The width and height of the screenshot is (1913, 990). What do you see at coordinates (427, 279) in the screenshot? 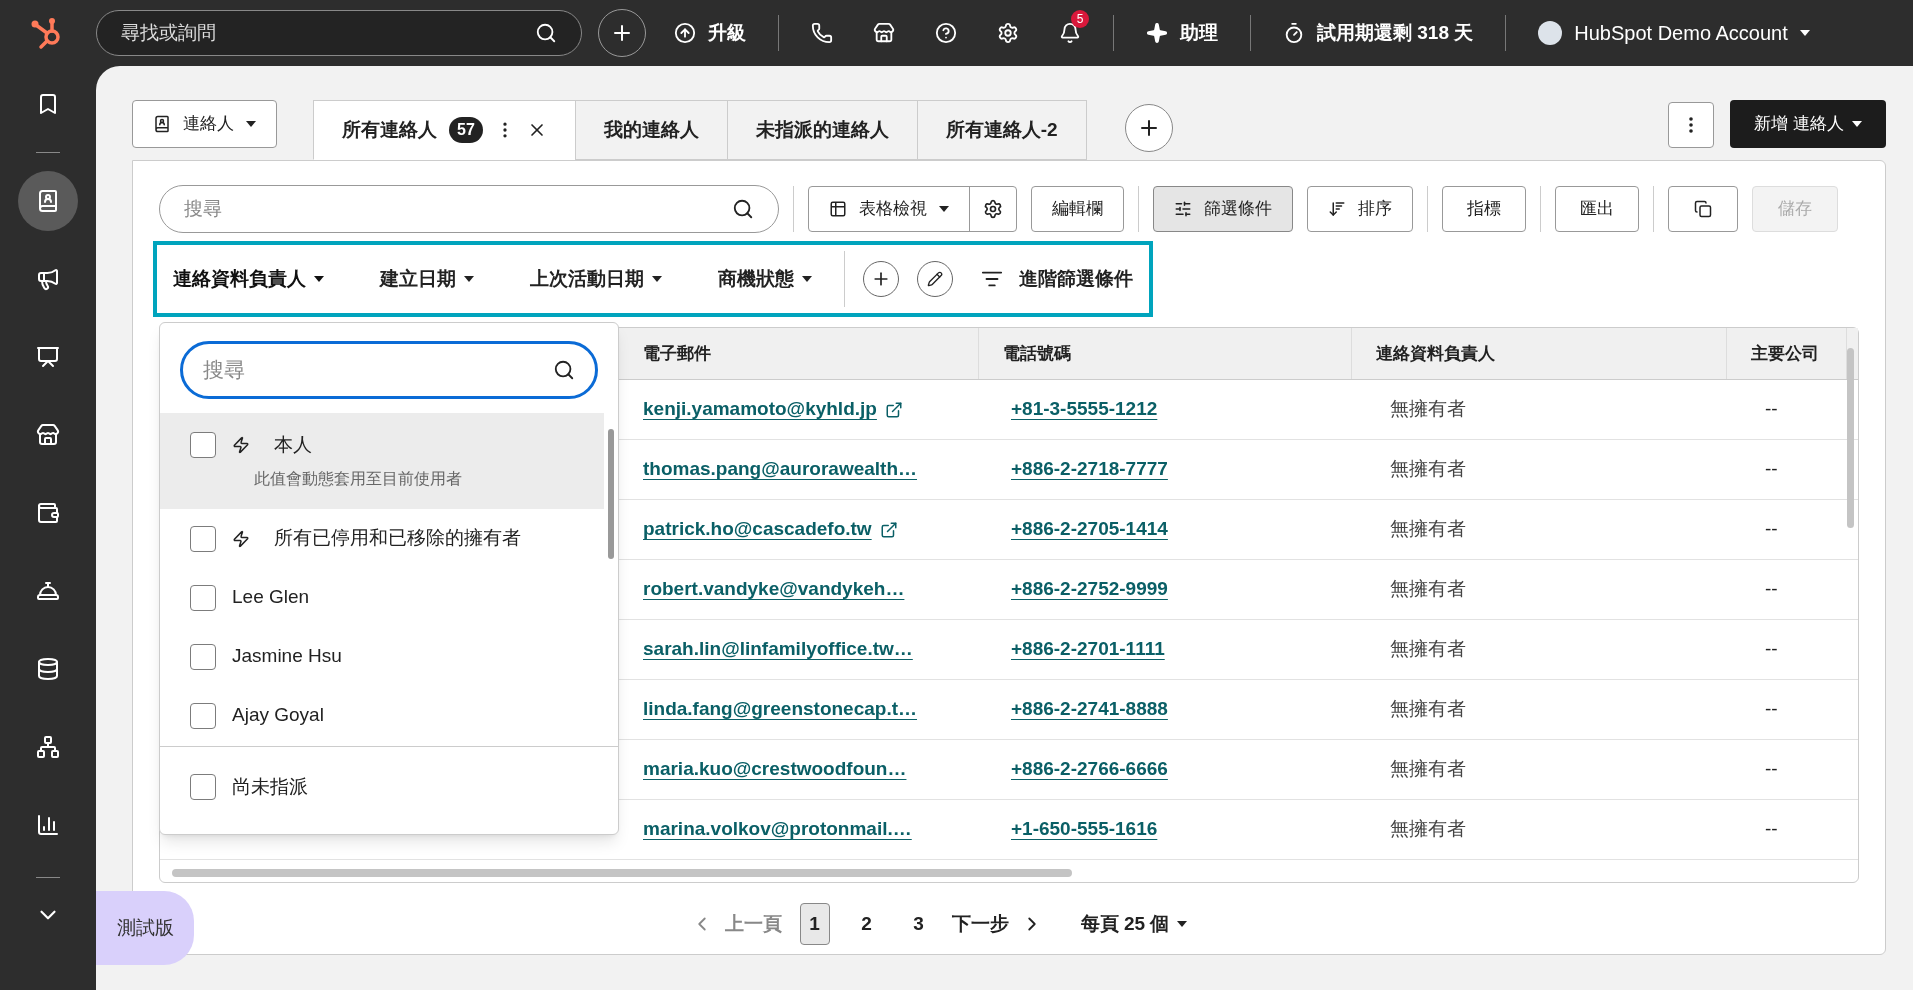
I see `filter-dropdown: 建立日期` at bounding box center [427, 279].